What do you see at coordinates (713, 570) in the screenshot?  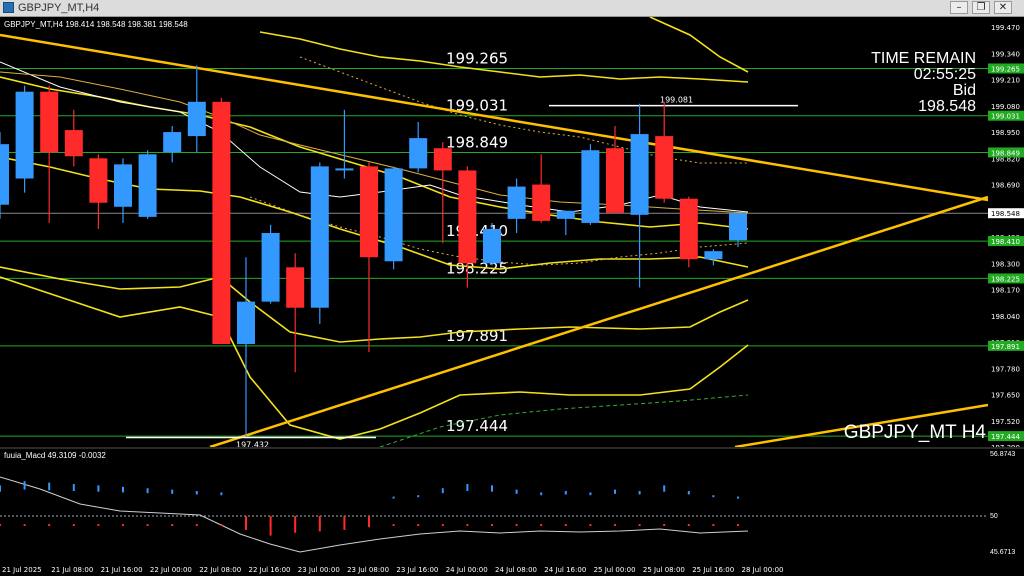 I see `time-tick: 25 Jul 16:00` at bounding box center [713, 570].